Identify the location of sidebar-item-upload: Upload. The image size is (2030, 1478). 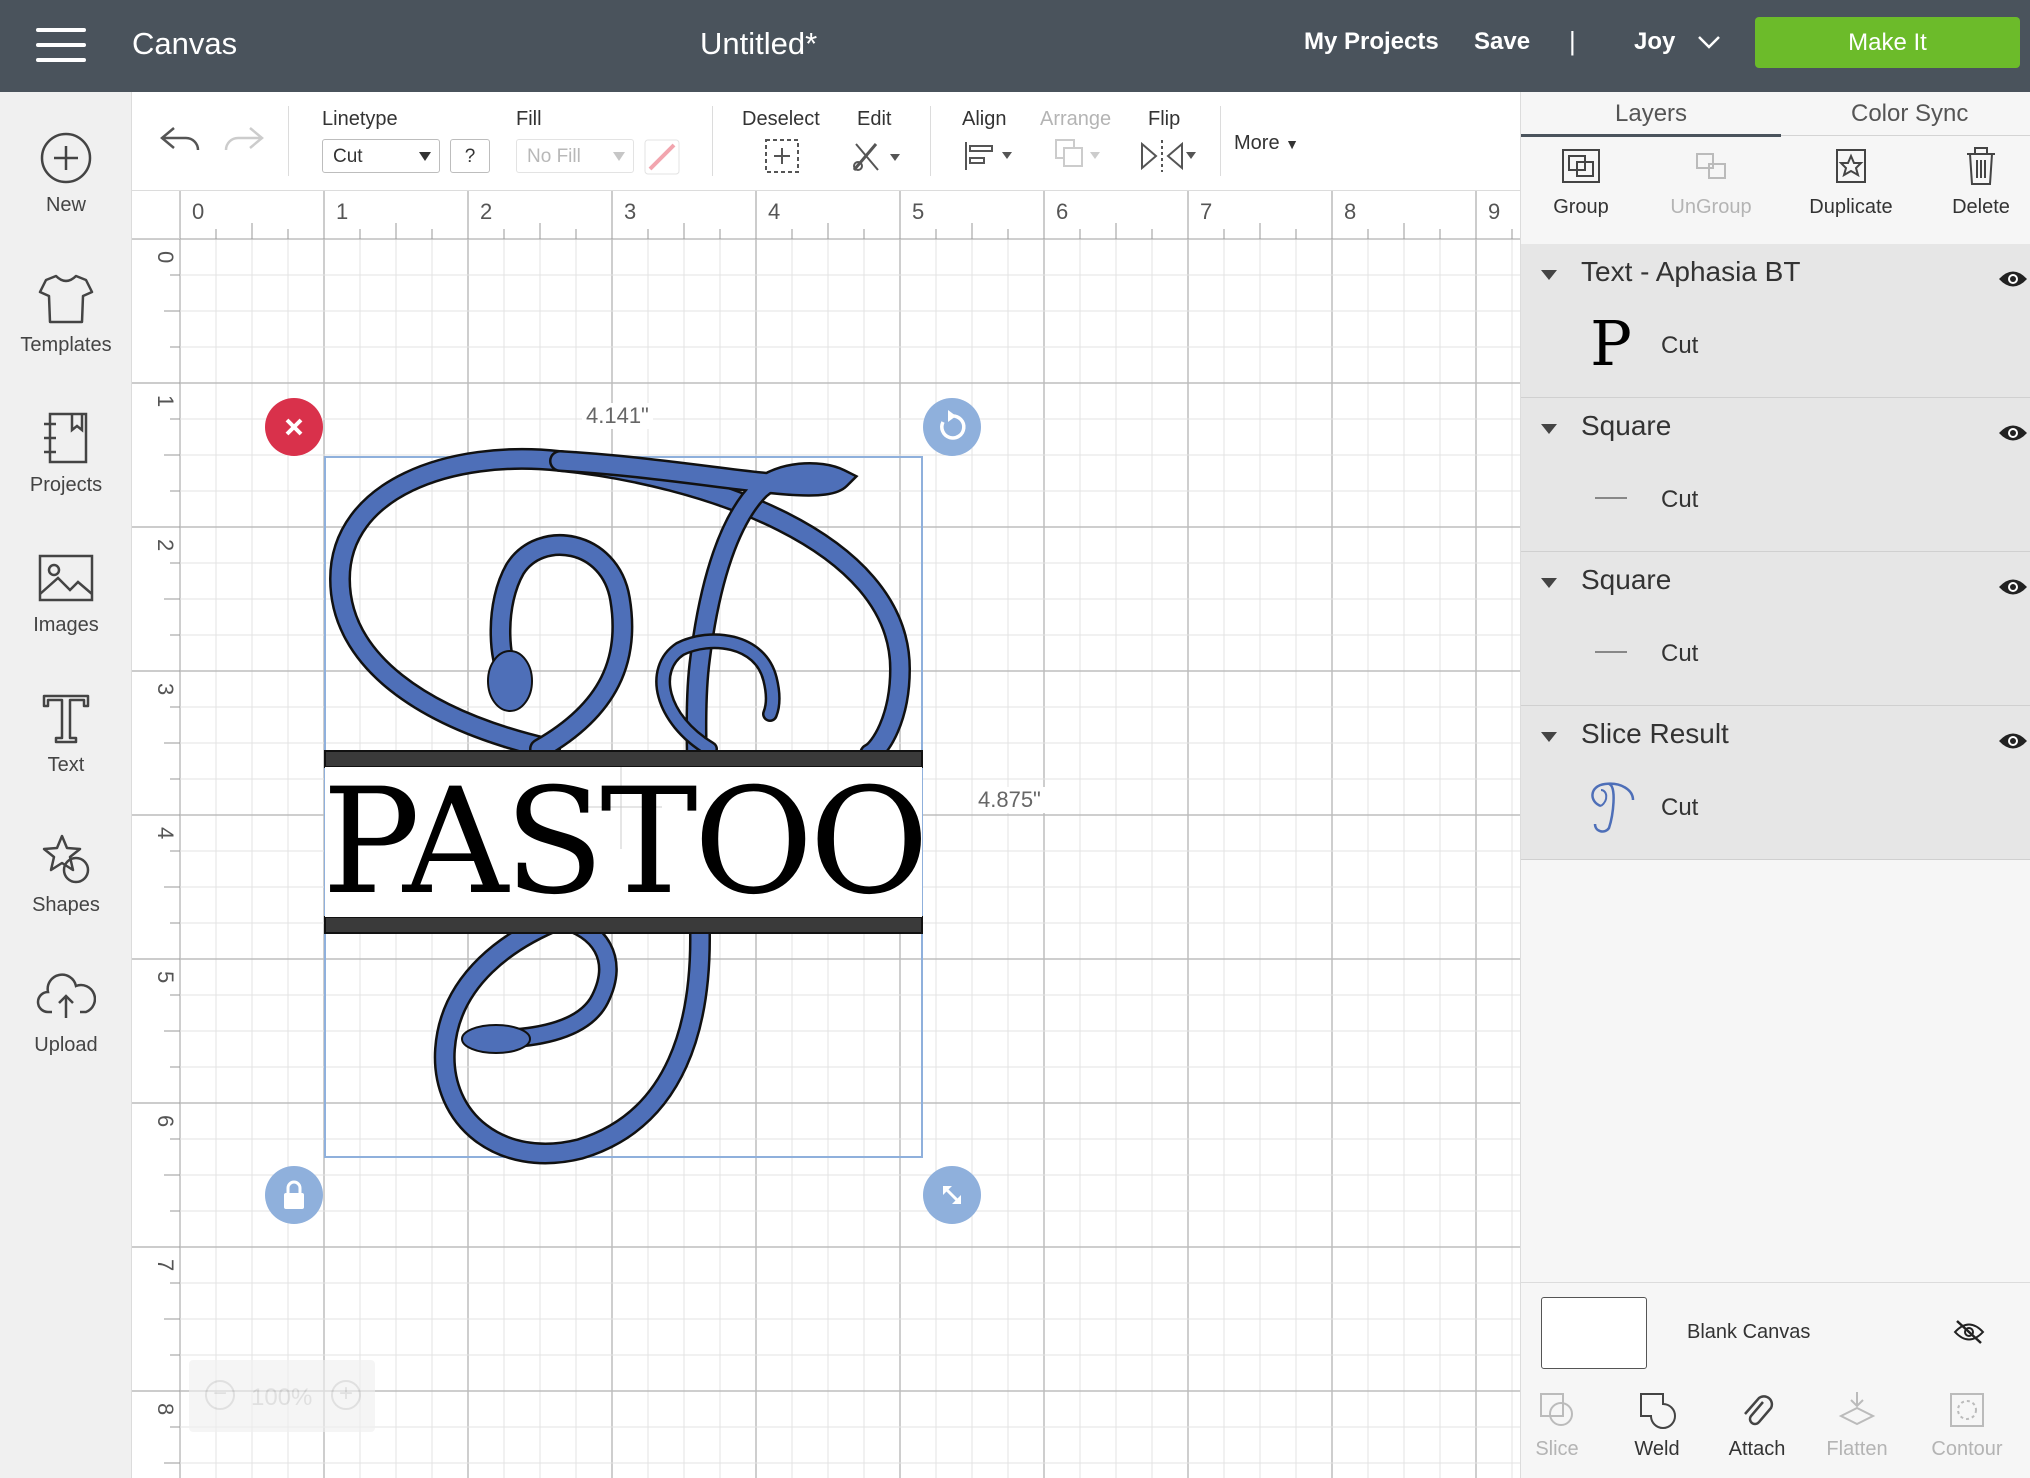
(66, 1012).